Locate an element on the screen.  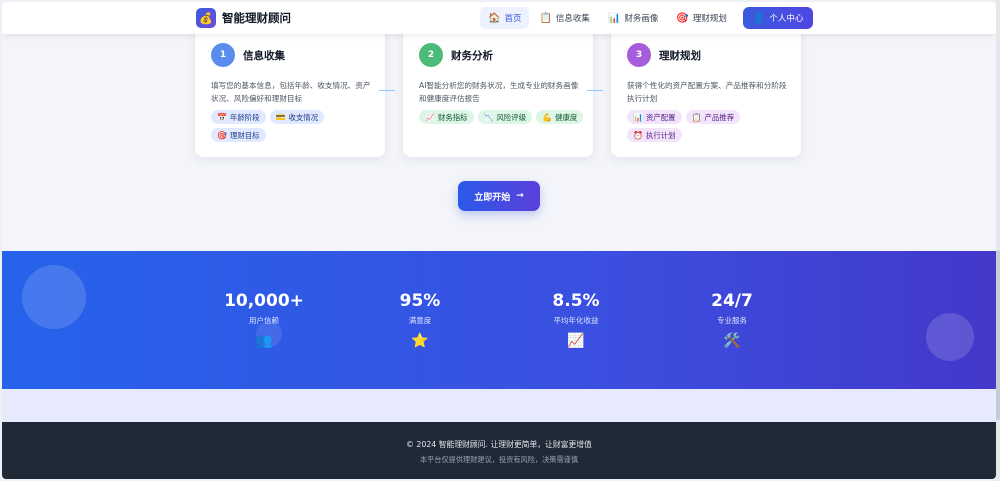
stat-label: 满意度 is located at coordinates (420, 320).